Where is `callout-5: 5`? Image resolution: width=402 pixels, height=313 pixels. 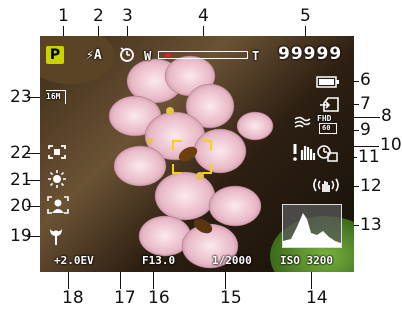 callout-5: 5 is located at coordinates (305, 16).